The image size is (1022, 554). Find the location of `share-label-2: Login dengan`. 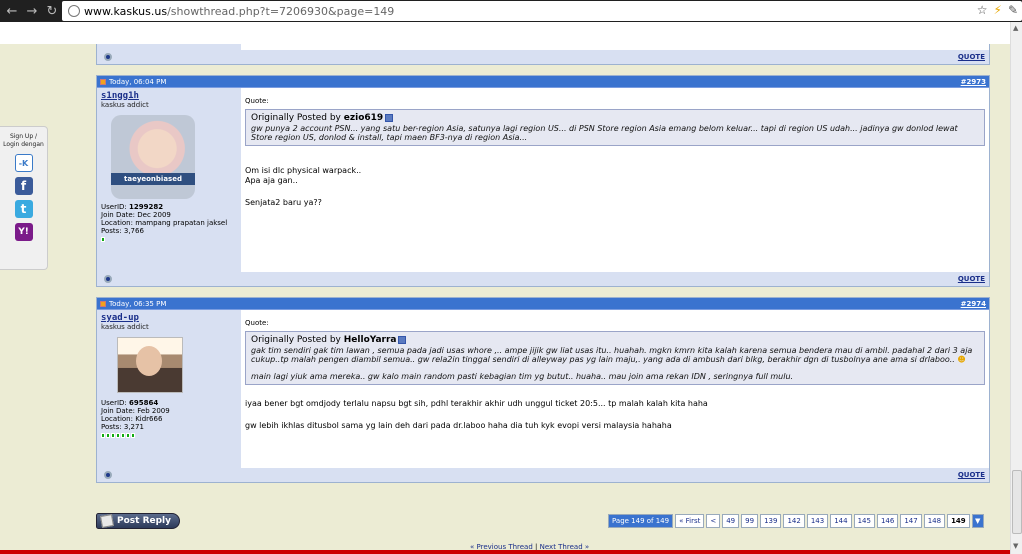

share-label-2: Login dengan is located at coordinates (23, 144).